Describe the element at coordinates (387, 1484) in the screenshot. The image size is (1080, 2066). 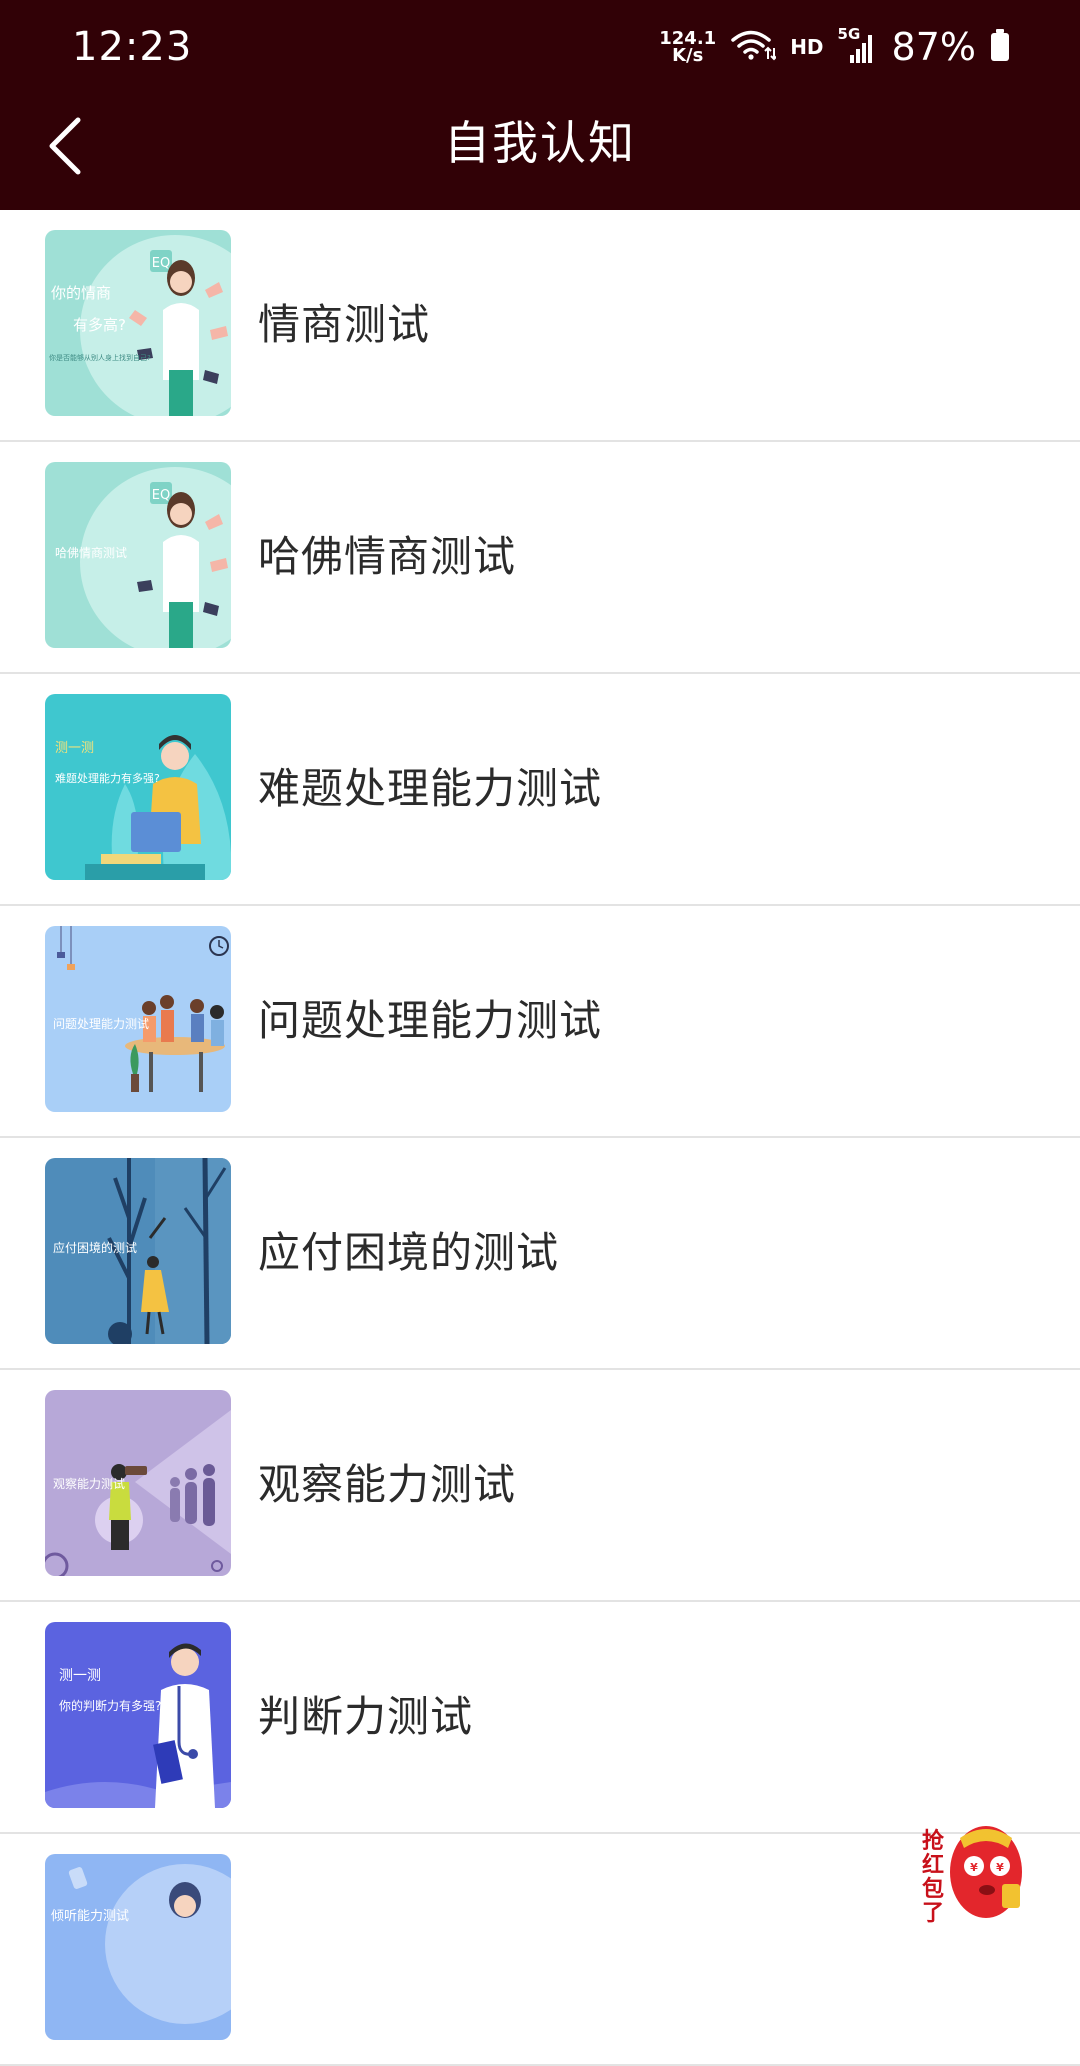
I see `item-label: 观察能力测试` at that location.